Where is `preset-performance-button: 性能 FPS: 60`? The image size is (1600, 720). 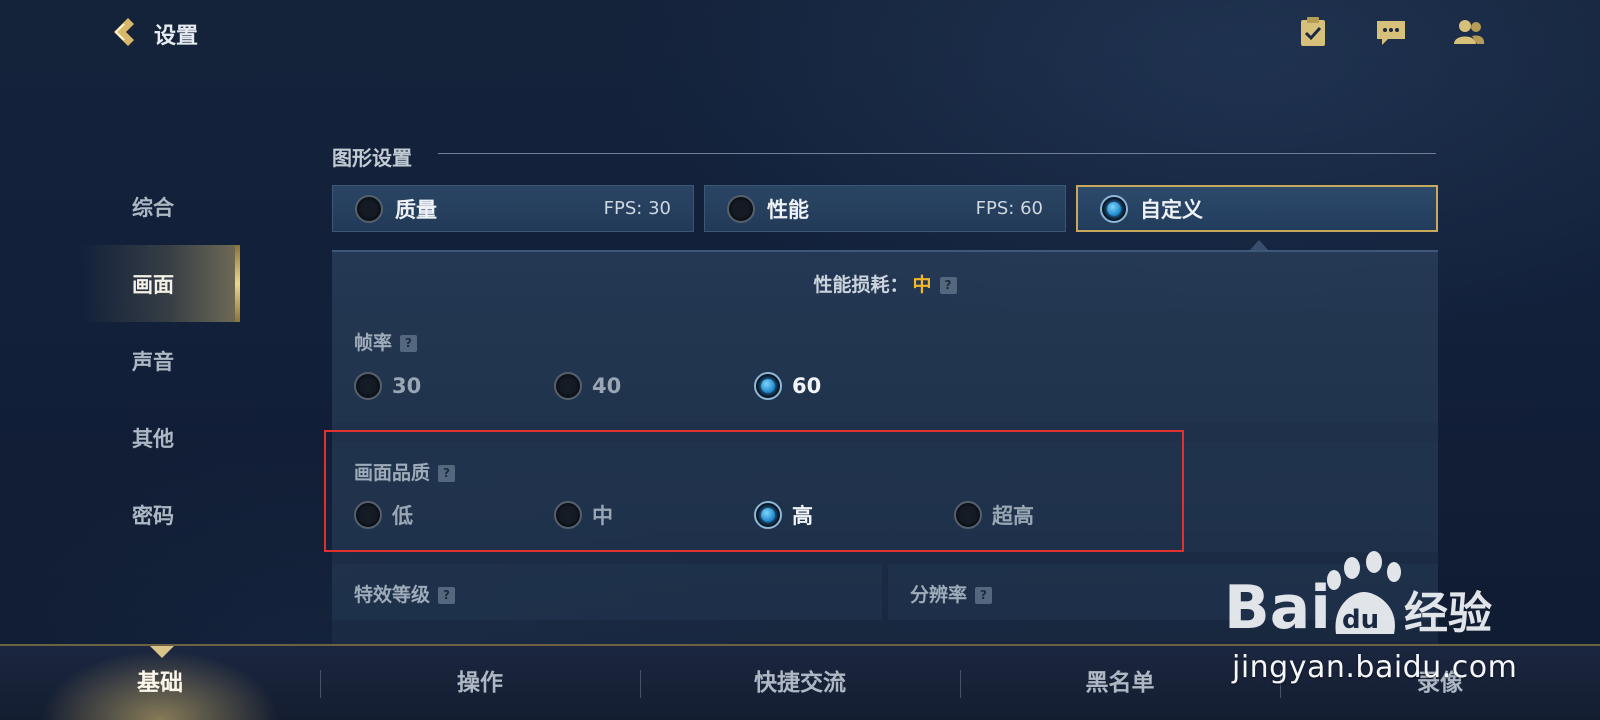 preset-performance-button: 性能 FPS: 60 is located at coordinates (885, 208).